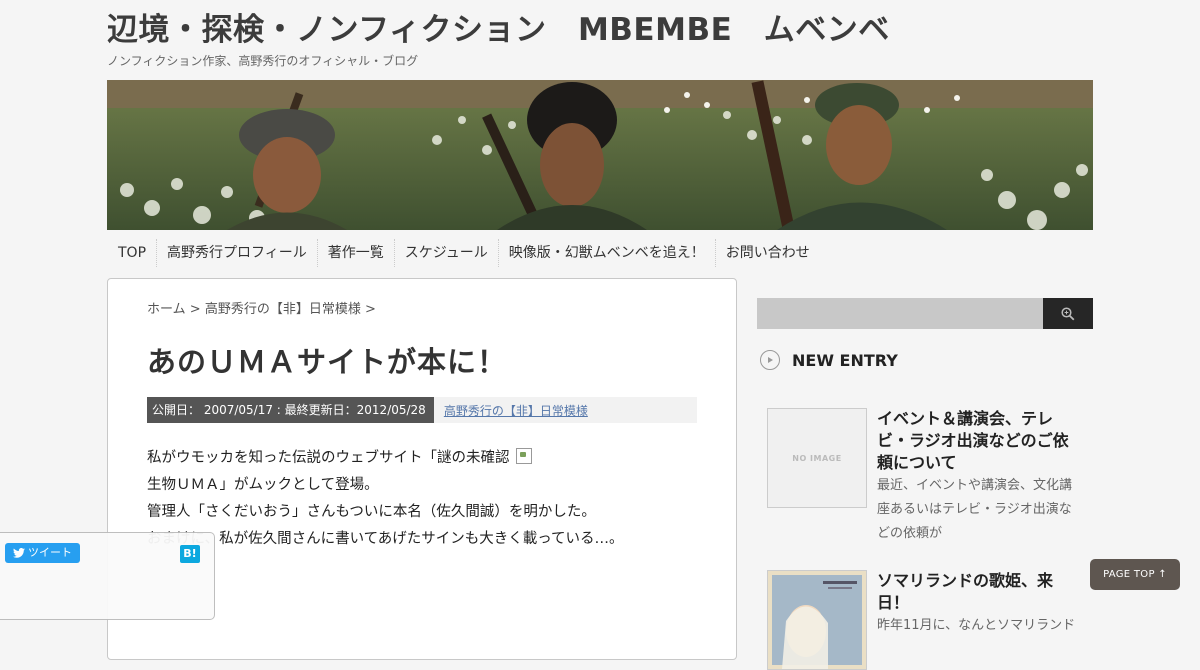  What do you see at coordinates (263, 61) in the screenshot?
I see `site-description: ノンフィクション作家、高野秀行のオフィシャル・ブログ` at bounding box center [263, 61].